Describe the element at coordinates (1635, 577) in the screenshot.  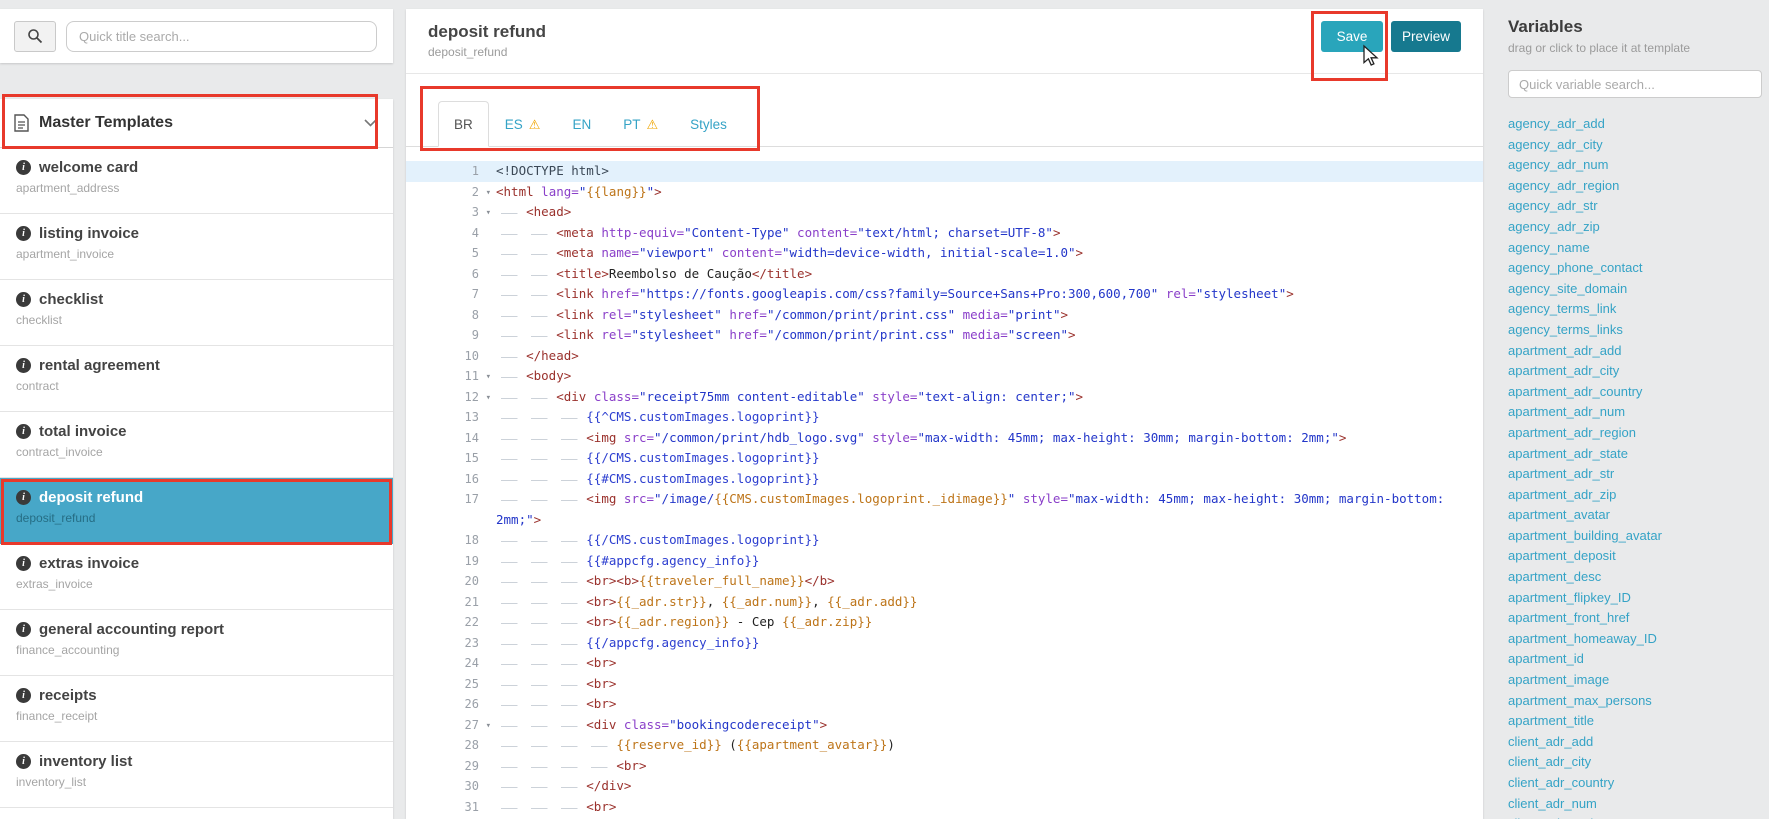
I see `variable-link-apartment_desc: apartment_desc` at that location.